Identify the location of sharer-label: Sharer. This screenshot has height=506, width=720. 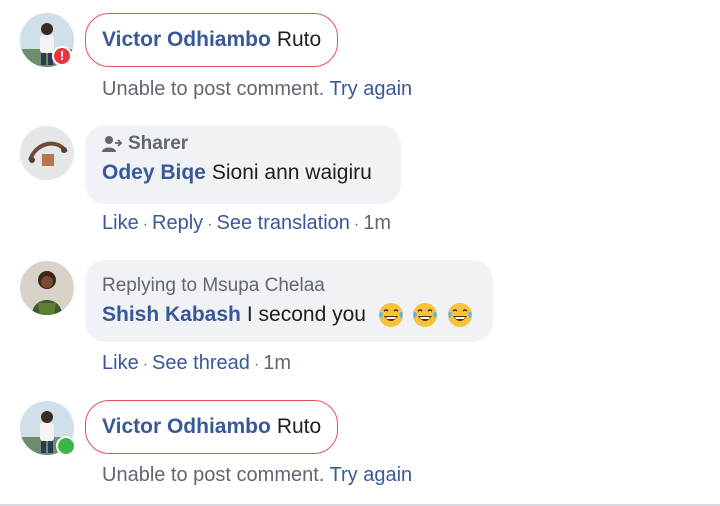
(158, 143).